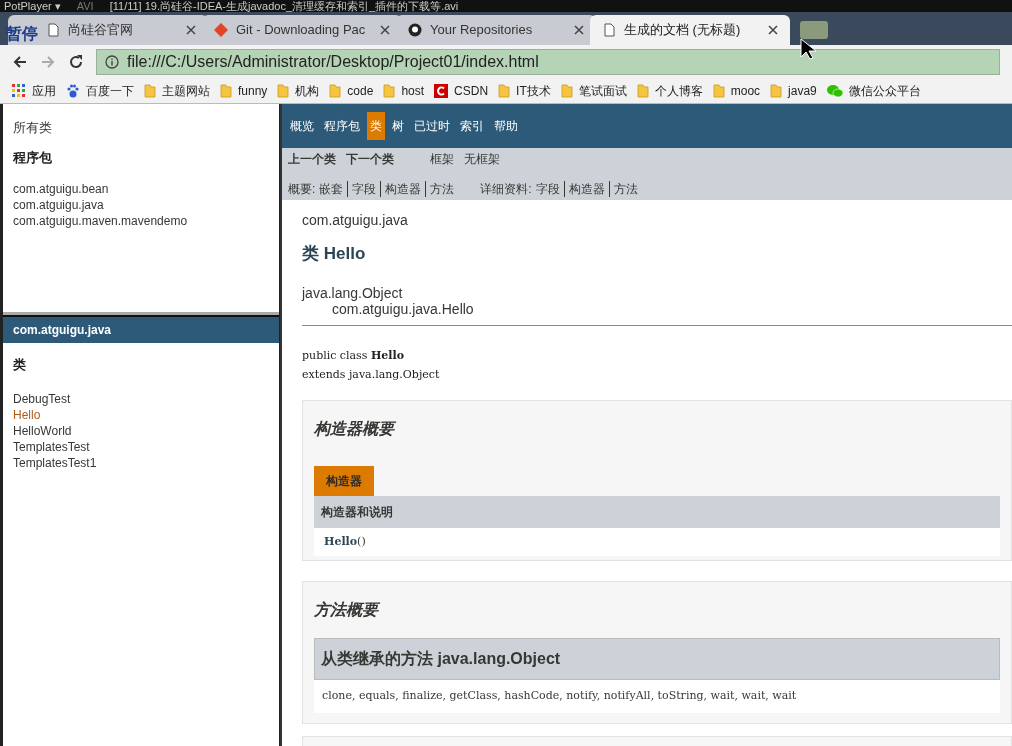 This screenshot has height=746, width=1012. Describe the element at coordinates (442, 159) in the screenshot. I see `subnav-link: 框架` at that location.